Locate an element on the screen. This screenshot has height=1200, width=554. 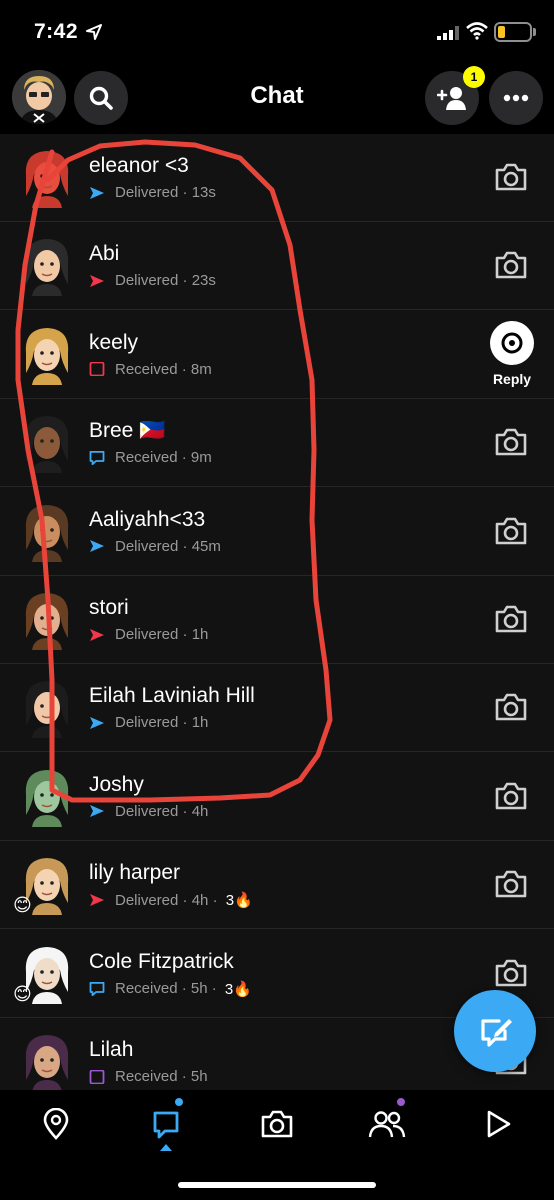
chat-name: keely is located at coordinates (114, 342).